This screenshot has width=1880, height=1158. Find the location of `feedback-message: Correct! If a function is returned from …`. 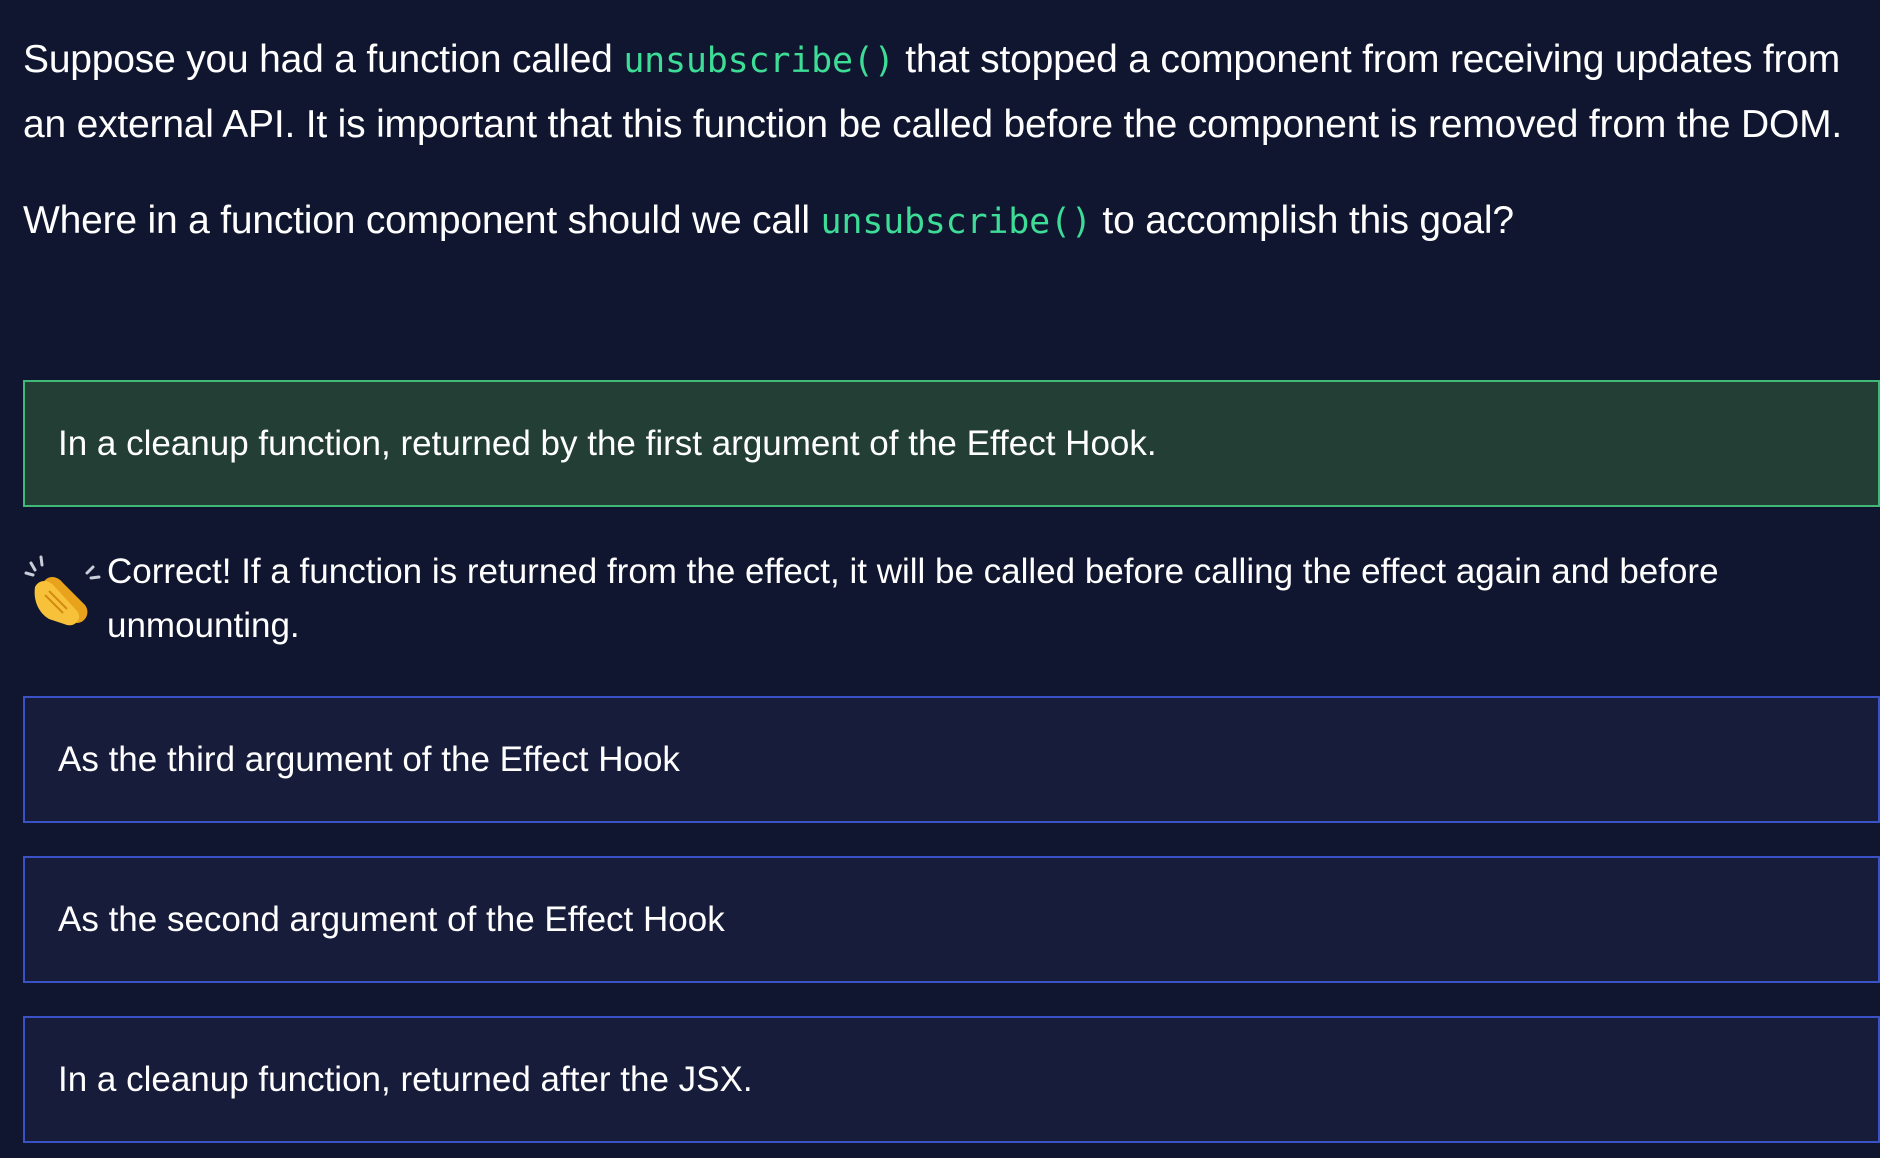

feedback-message: Correct! If a function is returned from … is located at coordinates (938, 599).